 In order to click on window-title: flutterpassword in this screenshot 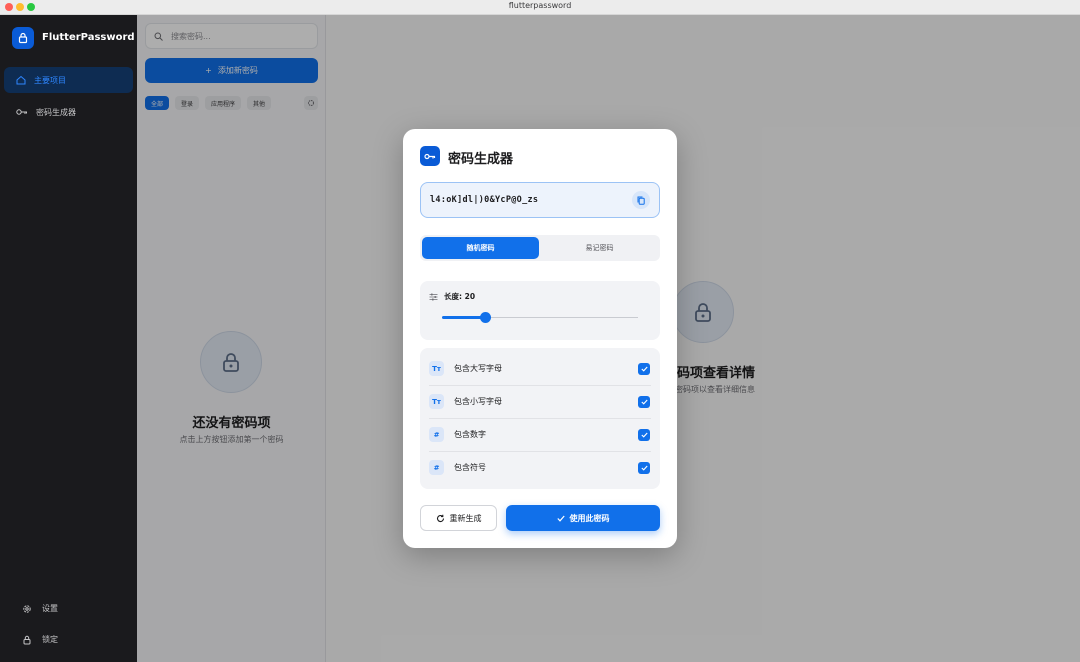, I will do `click(540, 5)`.